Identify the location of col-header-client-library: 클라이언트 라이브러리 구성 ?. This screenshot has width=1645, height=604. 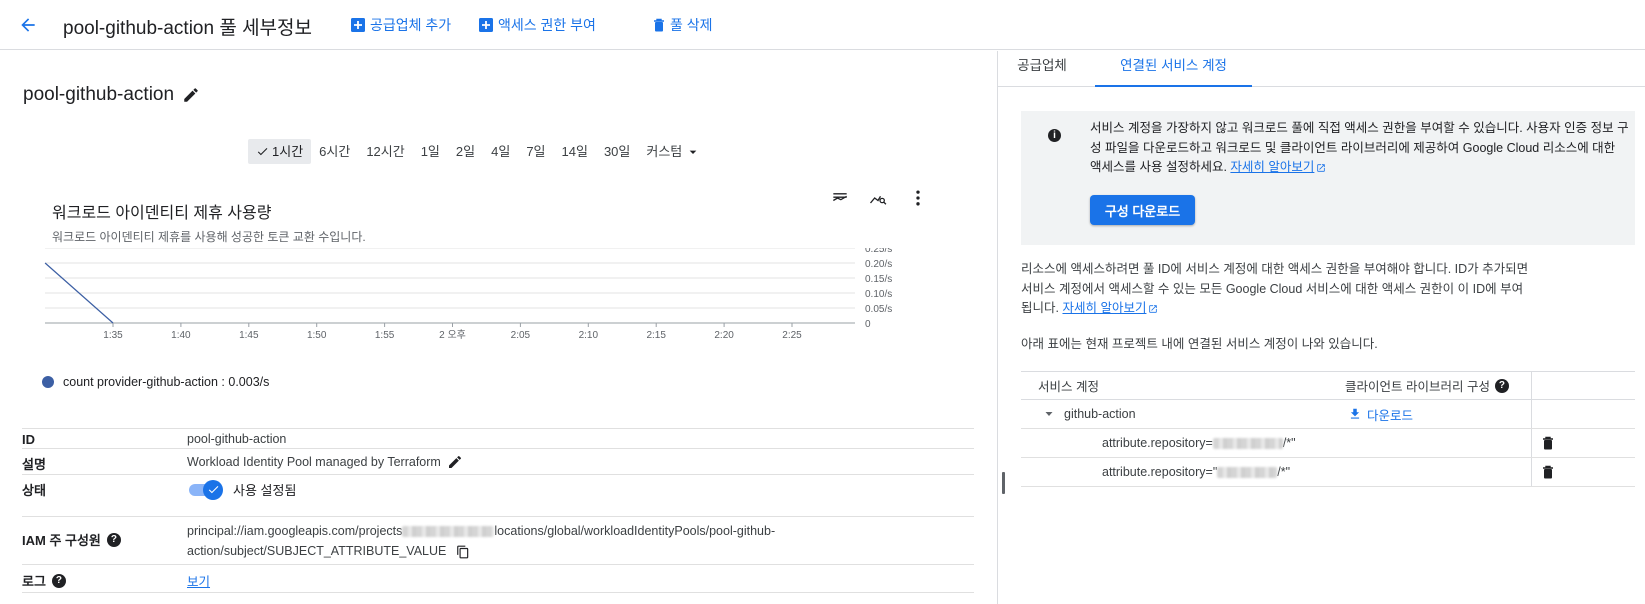
(1427, 385).